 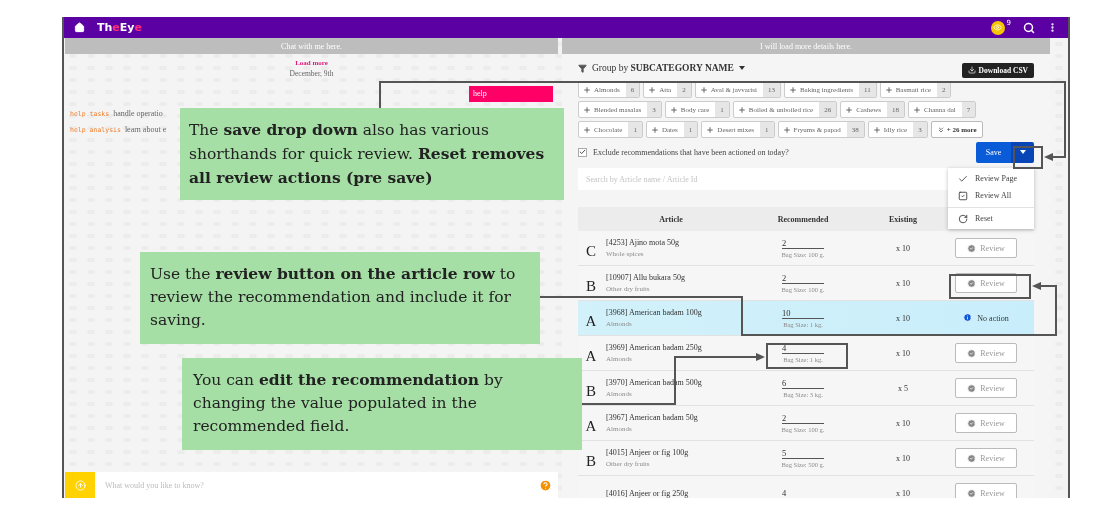 What do you see at coordinates (991, 218) in the screenshot?
I see `menu-item: Reset` at bounding box center [991, 218].